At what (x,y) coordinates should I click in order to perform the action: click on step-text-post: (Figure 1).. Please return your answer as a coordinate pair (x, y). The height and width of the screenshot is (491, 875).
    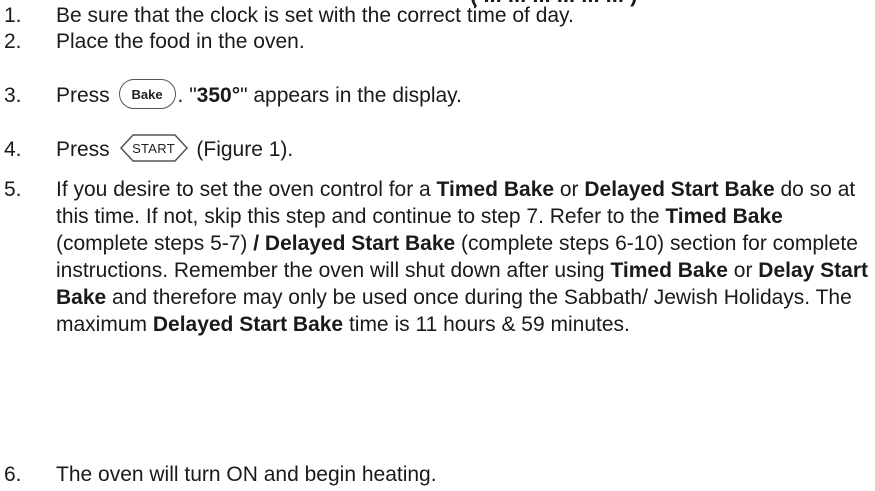
    Looking at the image, I should click on (245, 149).